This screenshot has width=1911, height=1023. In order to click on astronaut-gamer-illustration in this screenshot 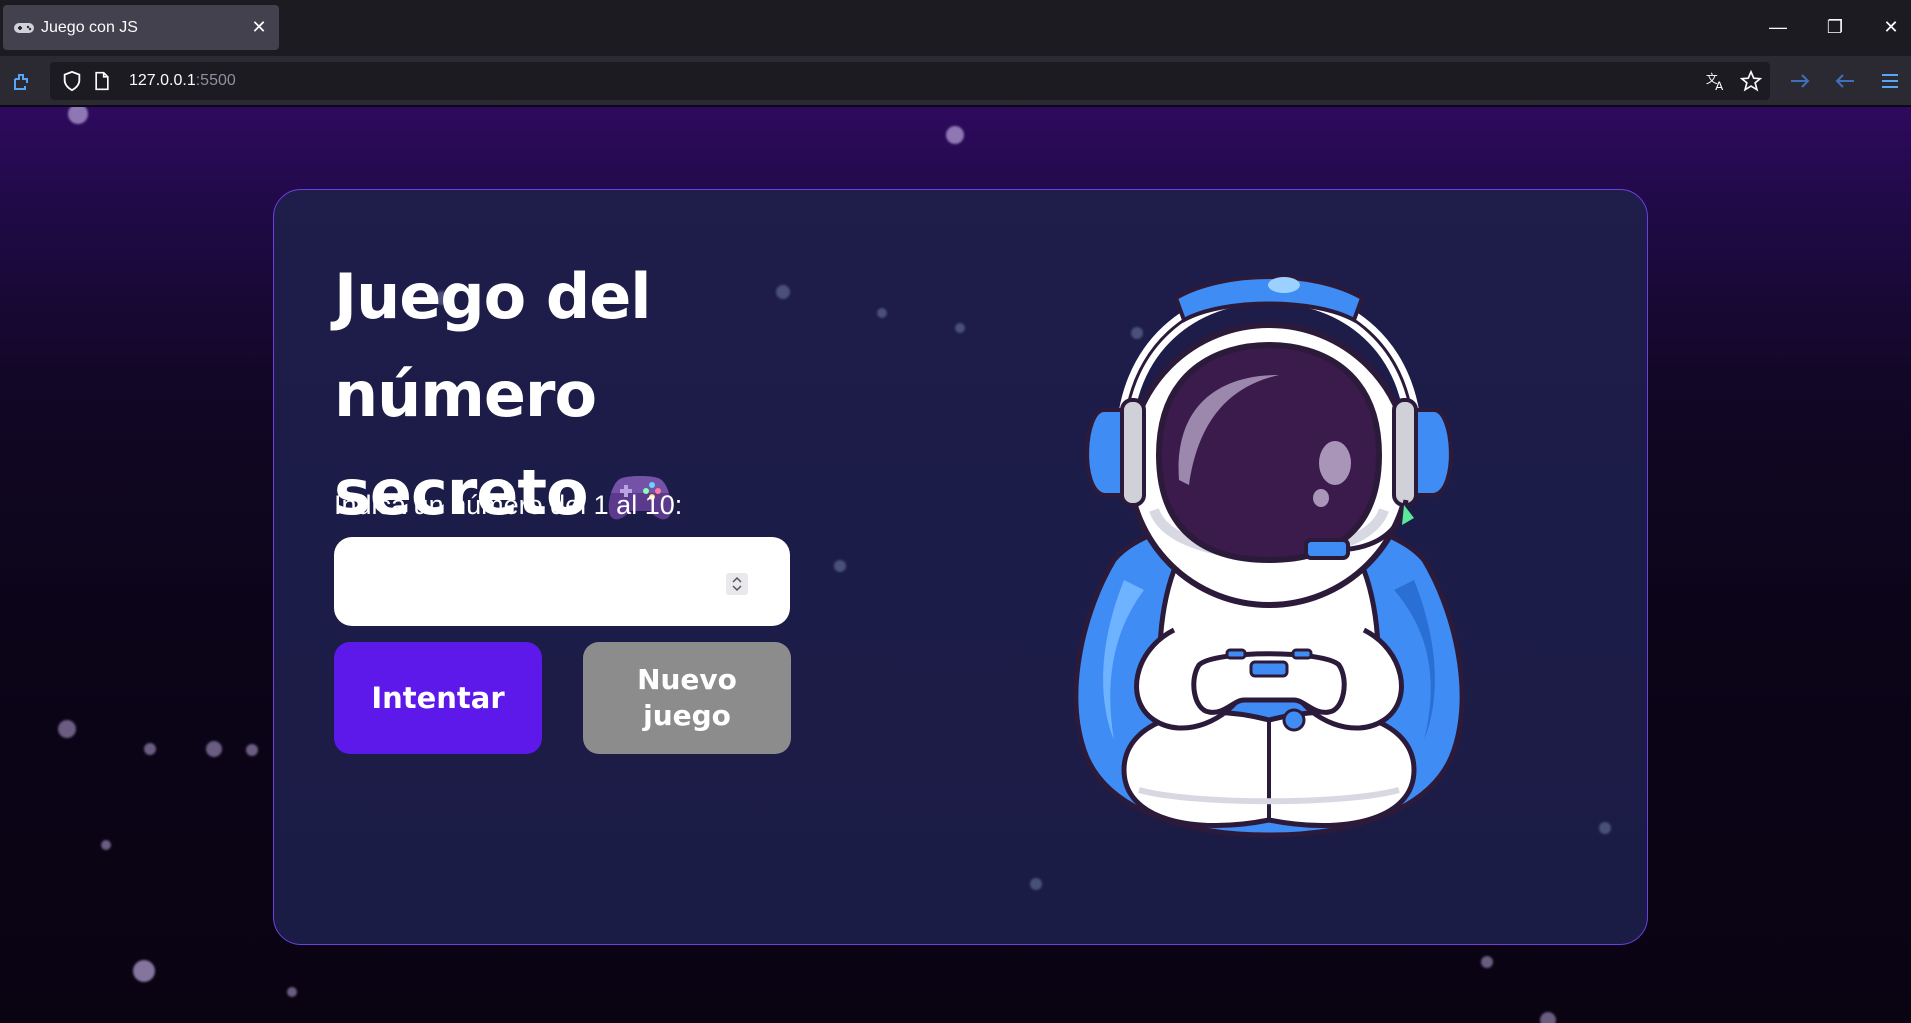, I will do `click(1269, 556)`.